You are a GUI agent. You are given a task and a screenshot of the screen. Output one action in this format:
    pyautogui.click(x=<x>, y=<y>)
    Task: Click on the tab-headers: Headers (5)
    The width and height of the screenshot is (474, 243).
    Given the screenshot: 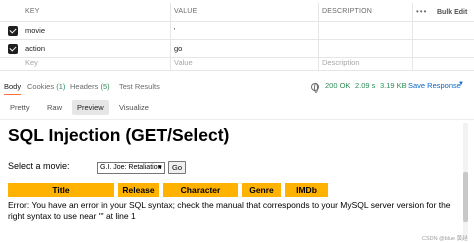 What is the action you would take?
    pyautogui.click(x=90, y=86)
    